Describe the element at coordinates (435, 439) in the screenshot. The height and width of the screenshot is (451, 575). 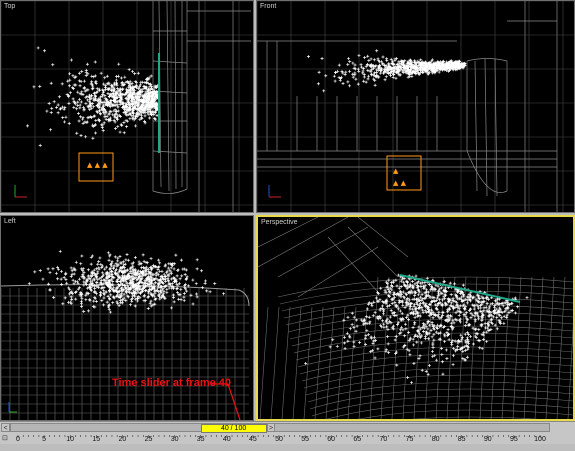
I see `ruler-tick-label: 80` at that location.